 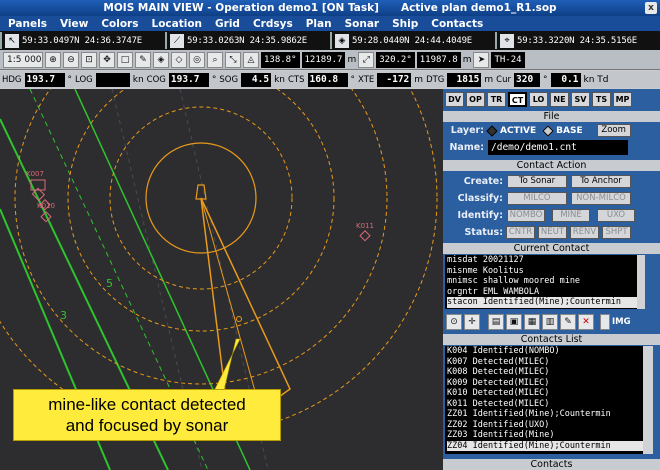 What do you see at coordinates (518, 130) in the screenshot?
I see `layer-active-label: ACTIVE` at bounding box center [518, 130].